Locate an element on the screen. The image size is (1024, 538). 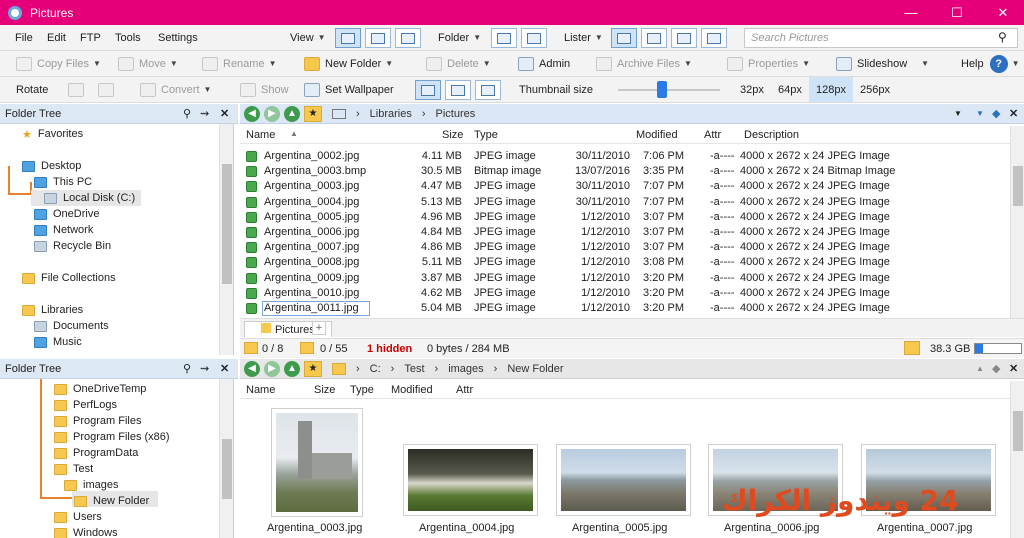
tree-item-images: images is located at coordinates (91, 485).